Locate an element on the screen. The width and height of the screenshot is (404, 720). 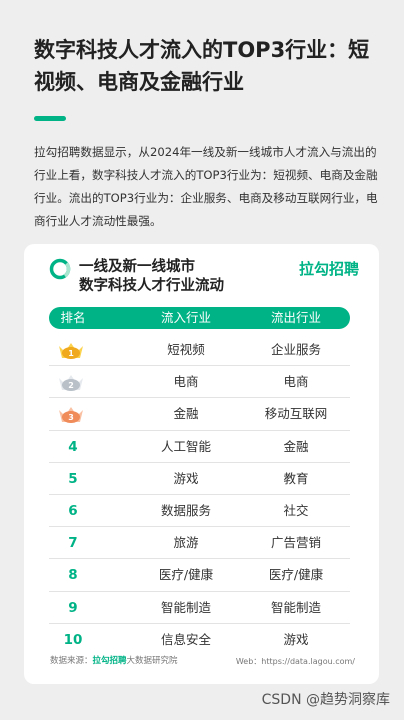
source-brand: 拉勾招聘 is located at coordinates (109, 661).